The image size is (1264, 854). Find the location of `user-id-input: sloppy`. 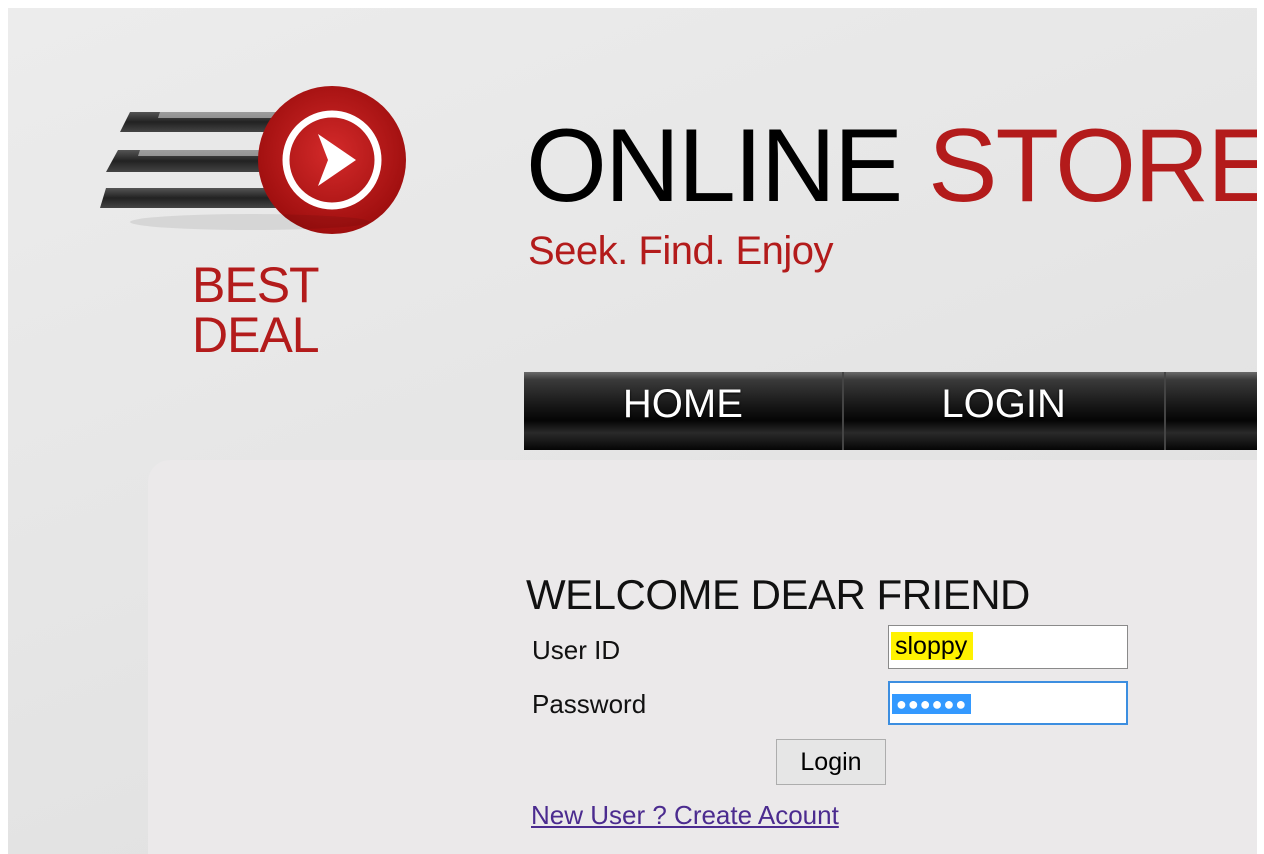

user-id-input: sloppy is located at coordinates (1008, 647).